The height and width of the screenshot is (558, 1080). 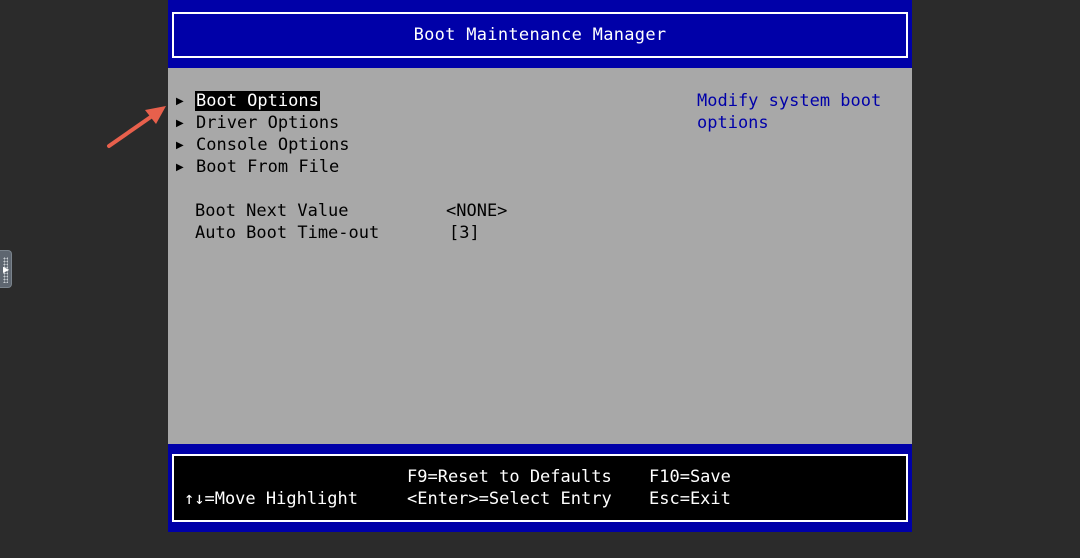 I want to click on side-panel-handle: ▶, so click(x=6, y=269).